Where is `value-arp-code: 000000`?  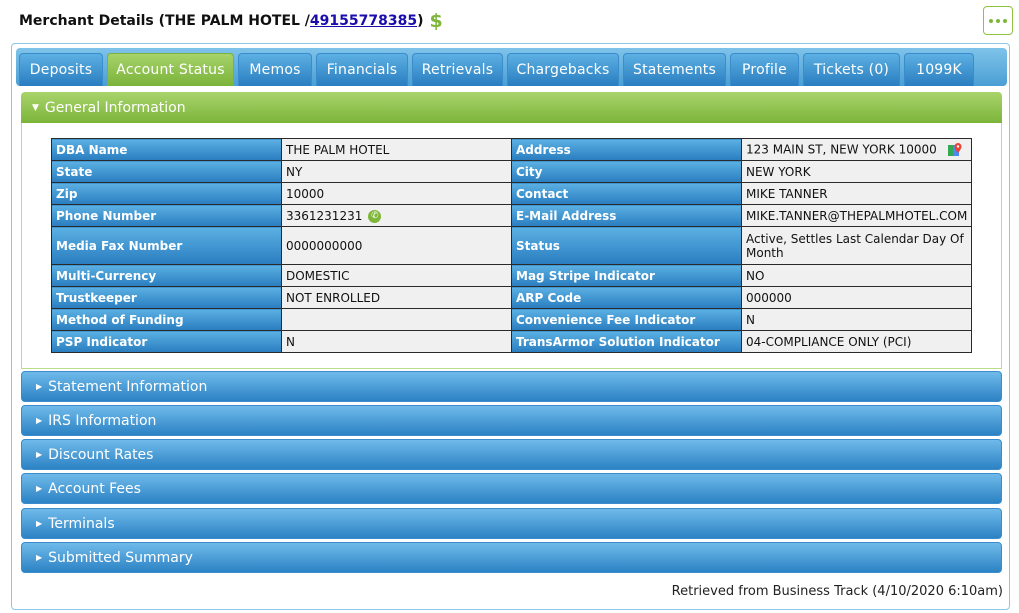
value-arp-code: 000000 is located at coordinates (856, 297).